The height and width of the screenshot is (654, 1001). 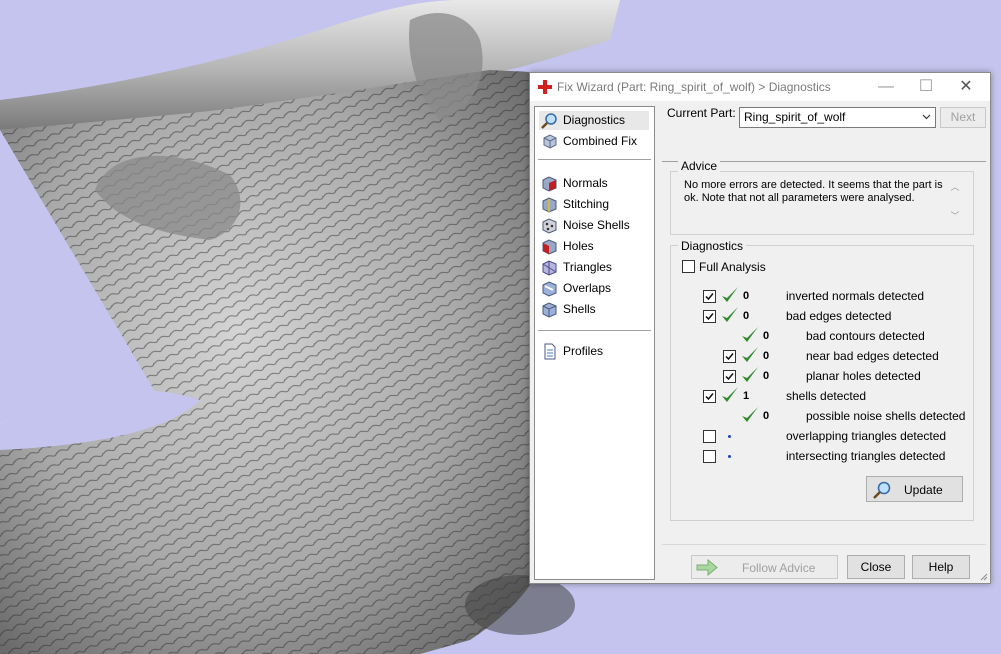 I want to click on advice-scrollbar: ︿ ﹀, so click(x=955, y=203).